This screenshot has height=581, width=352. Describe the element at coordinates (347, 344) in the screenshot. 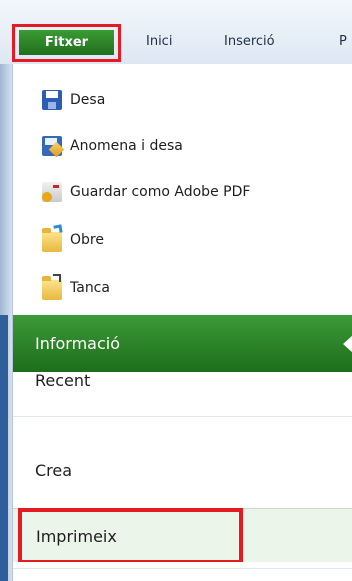

I see `selection-pointer-icon` at that location.